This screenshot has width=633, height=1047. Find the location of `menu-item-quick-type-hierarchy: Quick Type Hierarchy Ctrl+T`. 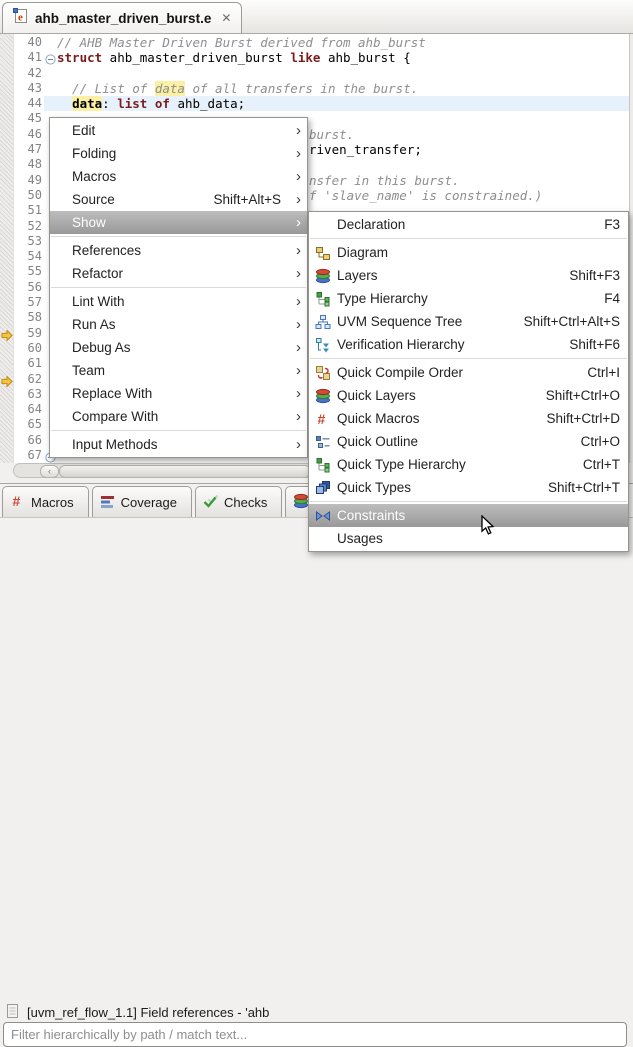

menu-item-quick-type-hierarchy: Quick Type Hierarchy Ctrl+T is located at coordinates (468, 464).